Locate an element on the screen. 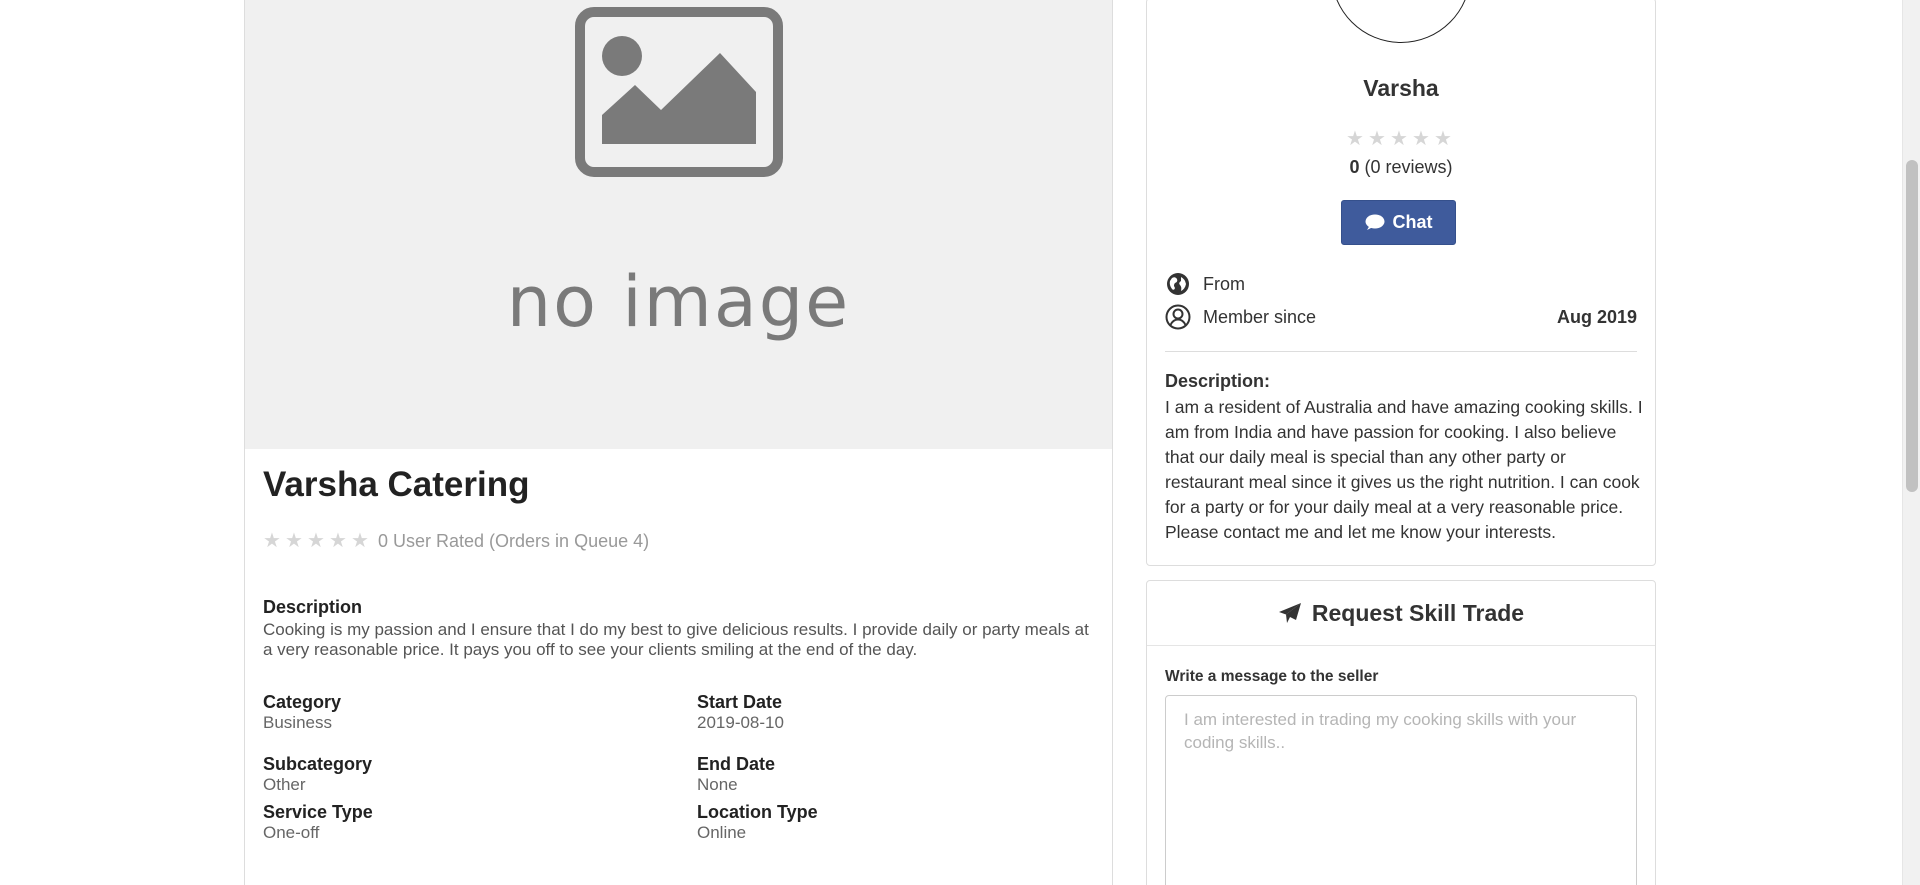 This screenshot has width=1920, height=885. review-count-text: (0 reviews) is located at coordinates (1408, 167).